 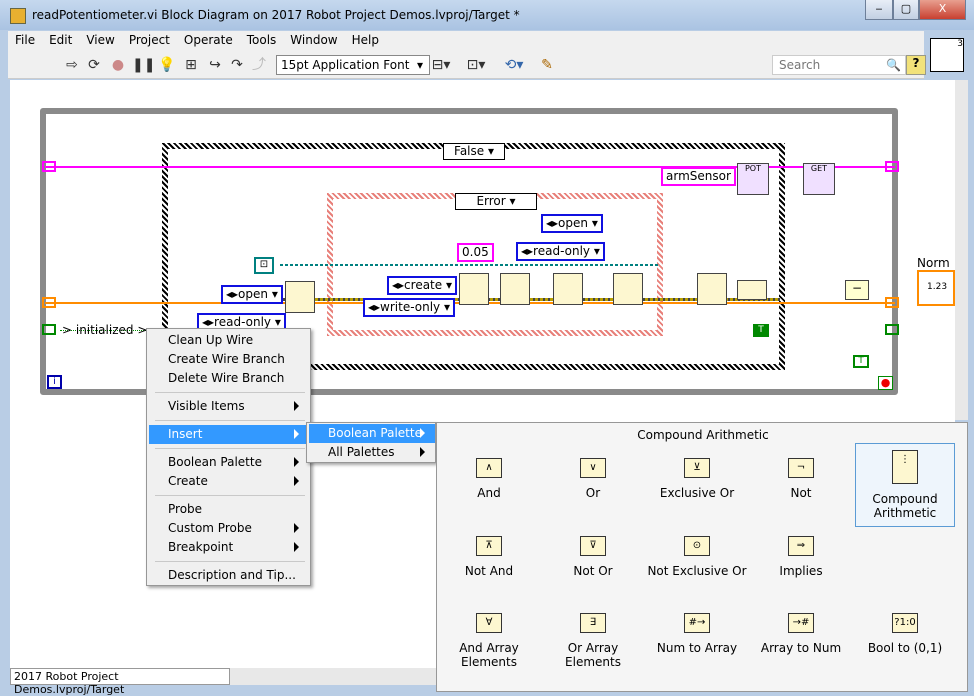 What do you see at coordinates (262, 40) in the screenshot?
I see `menu-tools: Tools` at bounding box center [262, 40].